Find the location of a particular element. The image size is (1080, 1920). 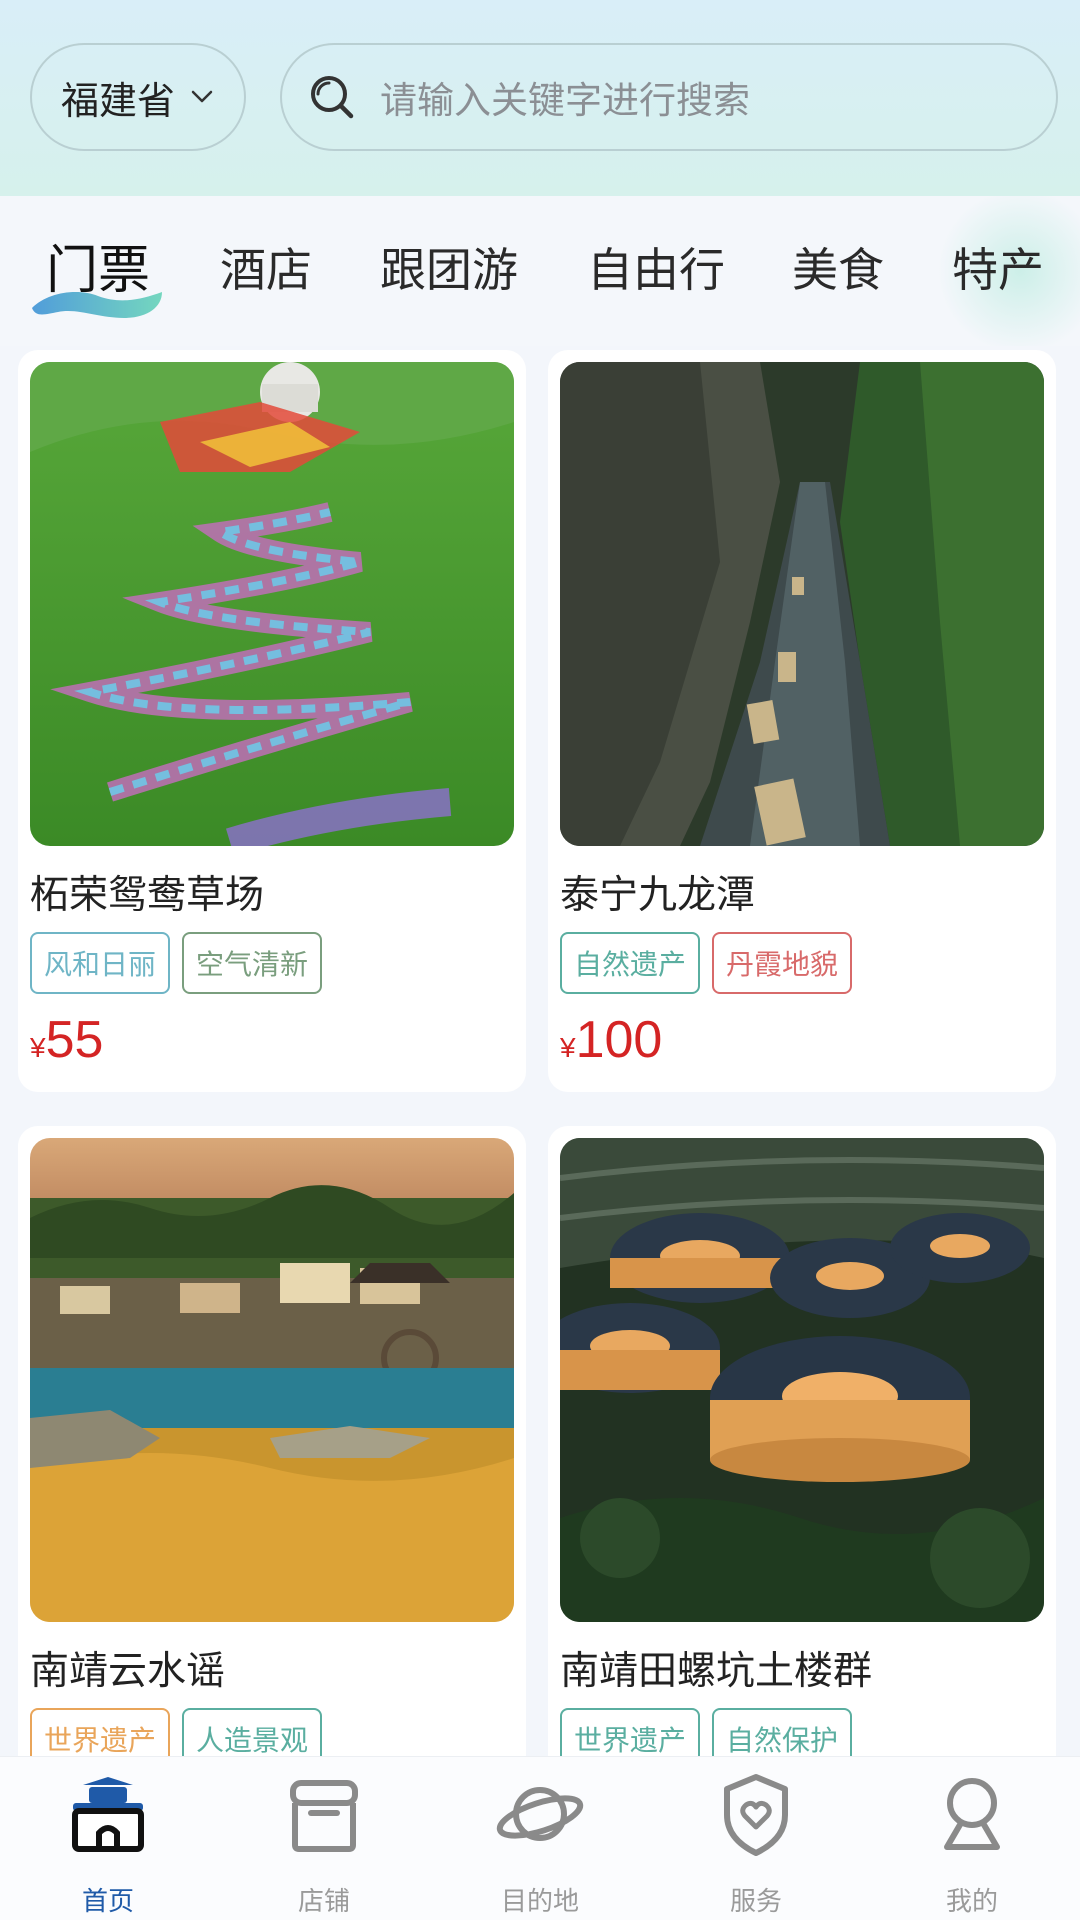

nav-home: 首页 is located at coordinates (108, 1838).